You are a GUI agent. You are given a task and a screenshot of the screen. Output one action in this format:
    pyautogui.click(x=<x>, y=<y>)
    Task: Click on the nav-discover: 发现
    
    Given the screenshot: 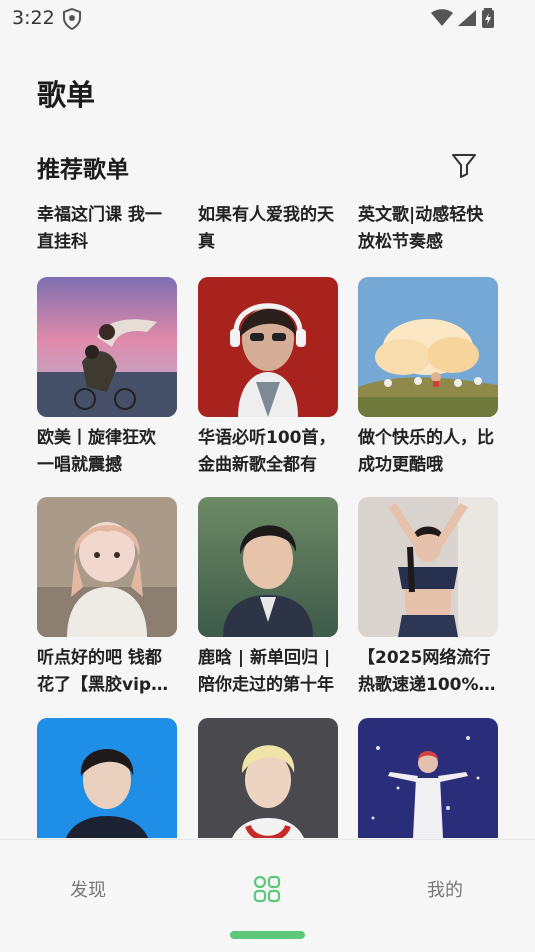 What is the action you would take?
    pyautogui.click(x=88, y=889)
    